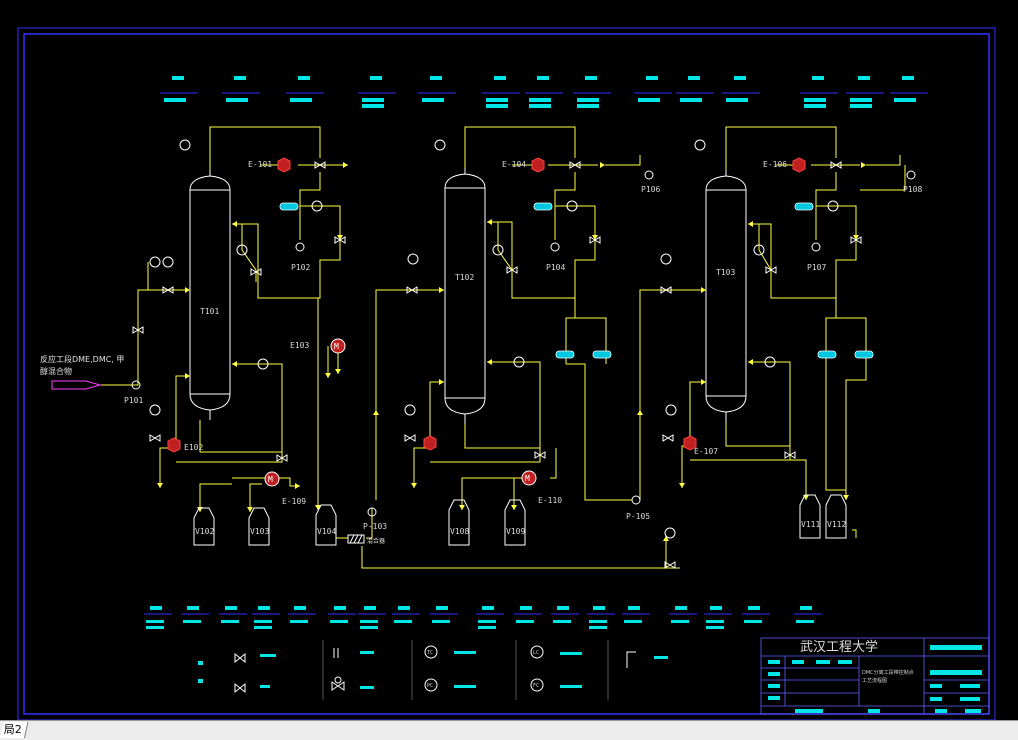  I want to click on column-t103: T103, so click(726, 296).